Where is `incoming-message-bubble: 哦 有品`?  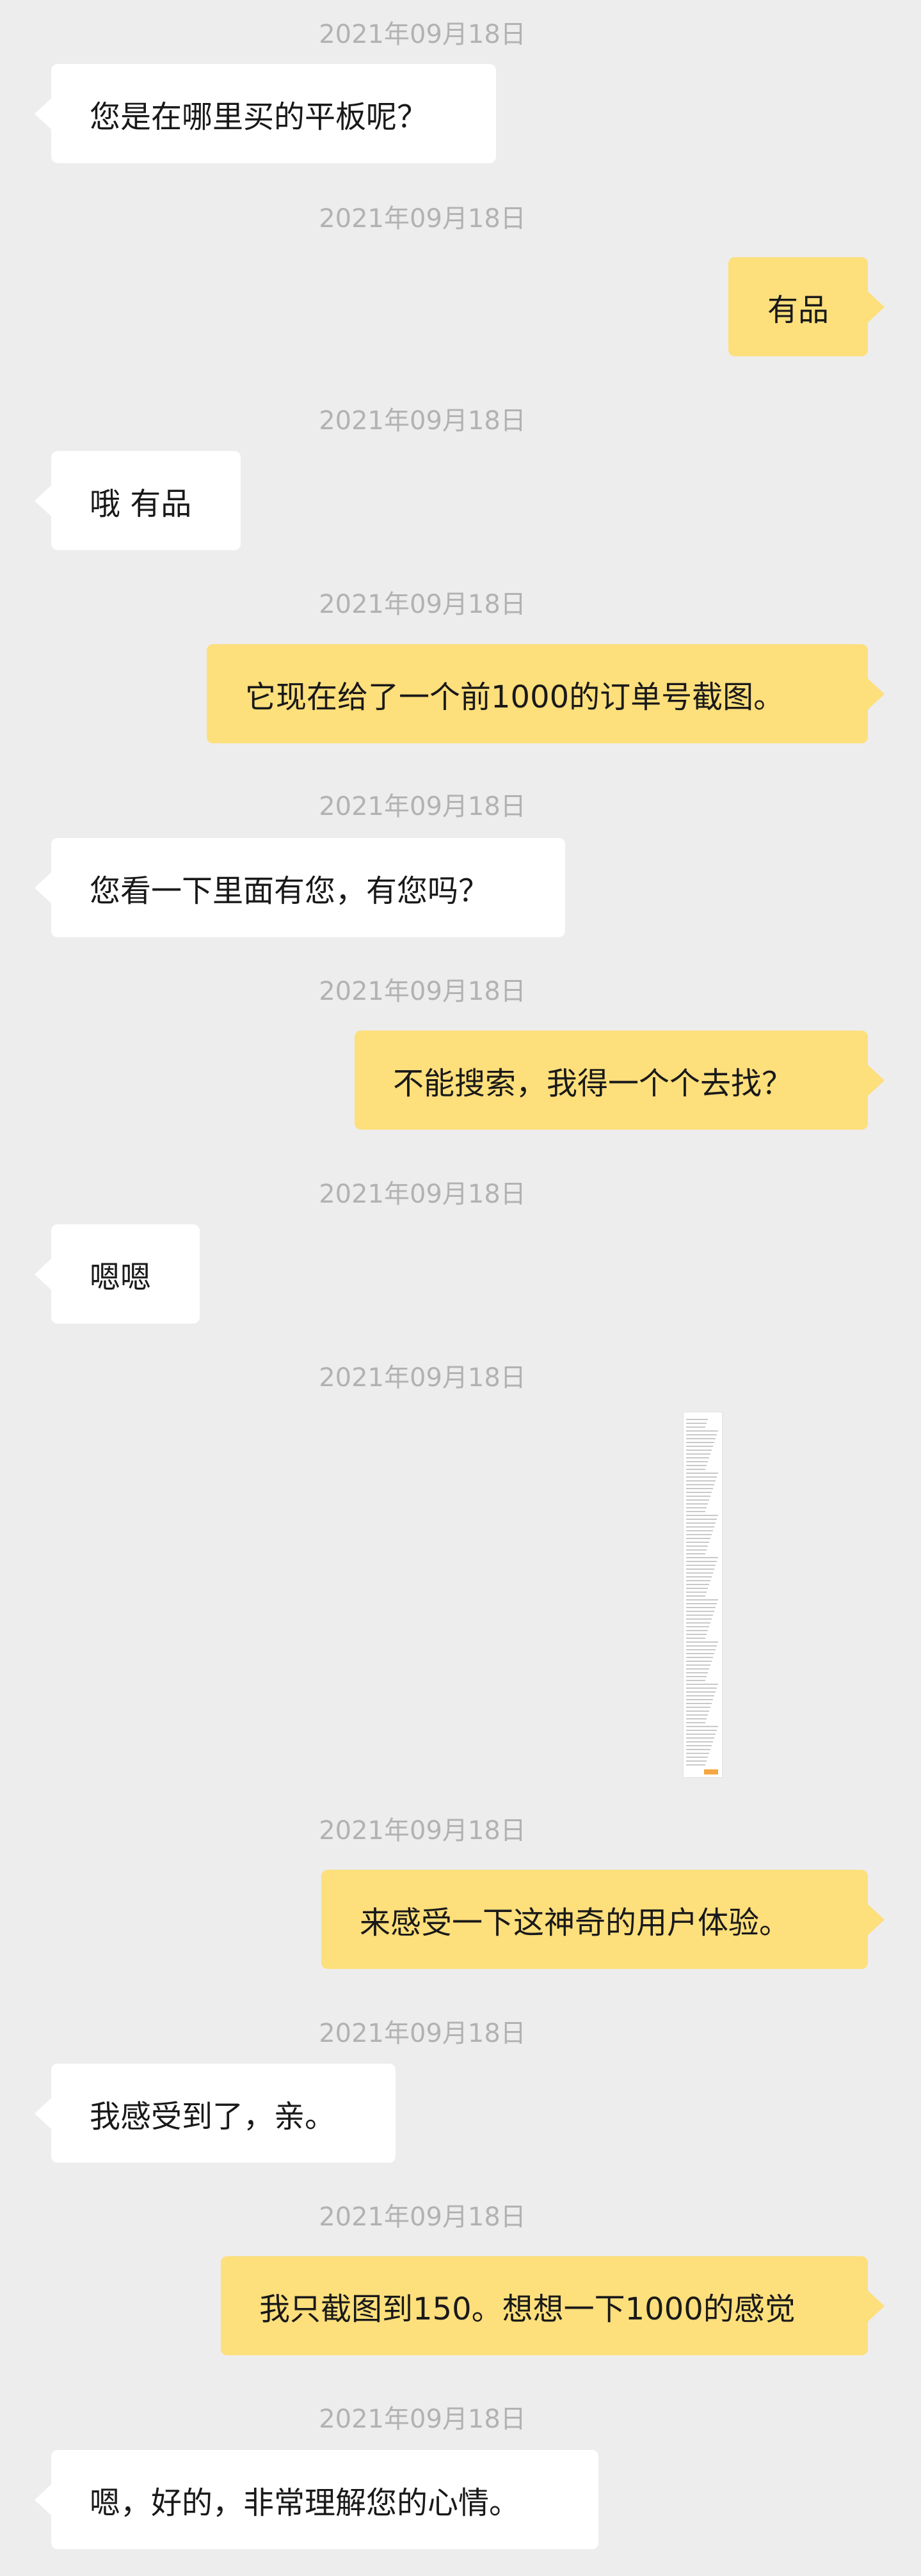
incoming-message-bubble: 哦 有品 is located at coordinates (138, 500).